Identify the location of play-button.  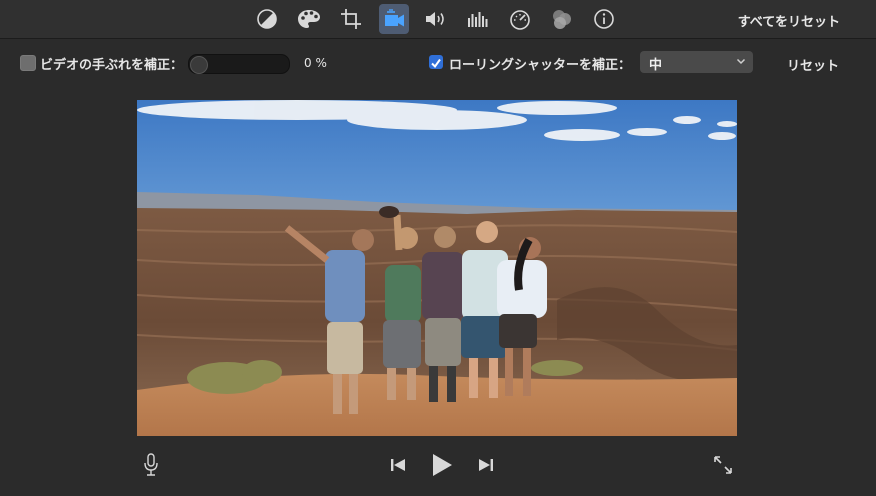
(442, 465).